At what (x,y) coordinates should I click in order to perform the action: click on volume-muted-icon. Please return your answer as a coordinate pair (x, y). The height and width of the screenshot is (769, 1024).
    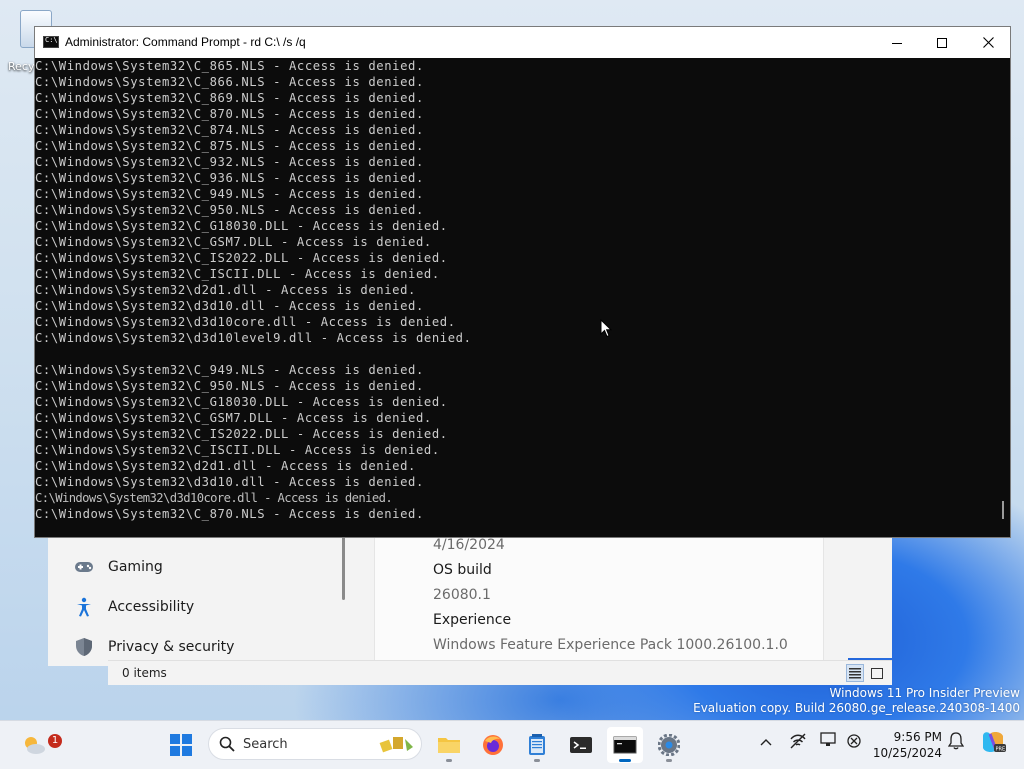
    Looking at the image, I should click on (854, 742).